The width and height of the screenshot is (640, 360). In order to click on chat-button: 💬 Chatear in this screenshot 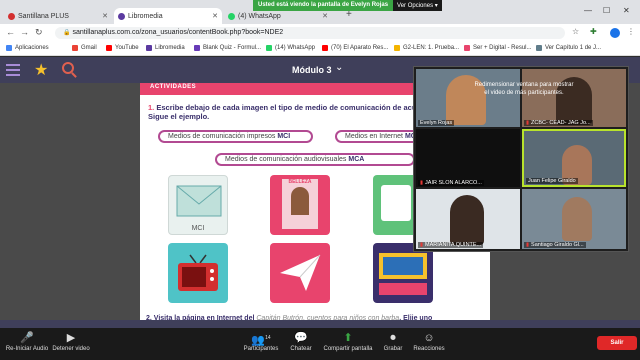, I will do `click(301, 341)`.